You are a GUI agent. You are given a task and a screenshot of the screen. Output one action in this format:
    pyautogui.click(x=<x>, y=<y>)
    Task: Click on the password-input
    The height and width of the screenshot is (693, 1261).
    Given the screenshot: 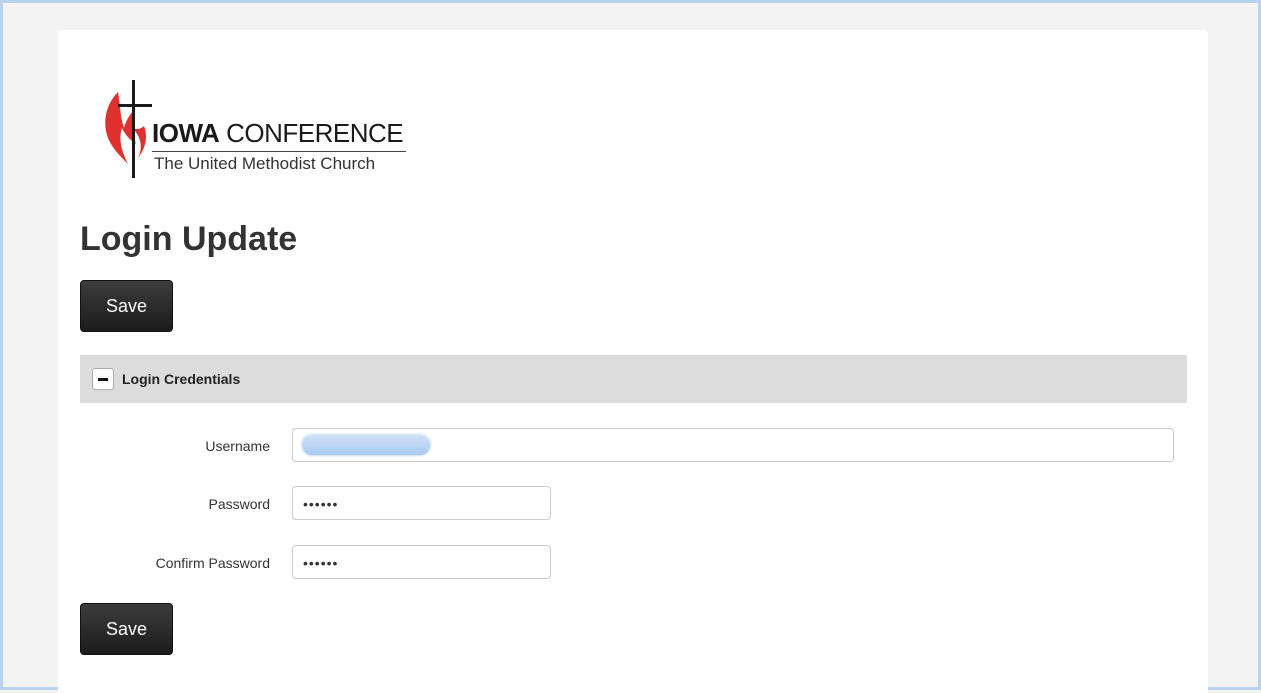 What is the action you would take?
    pyautogui.click(x=421, y=503)
    